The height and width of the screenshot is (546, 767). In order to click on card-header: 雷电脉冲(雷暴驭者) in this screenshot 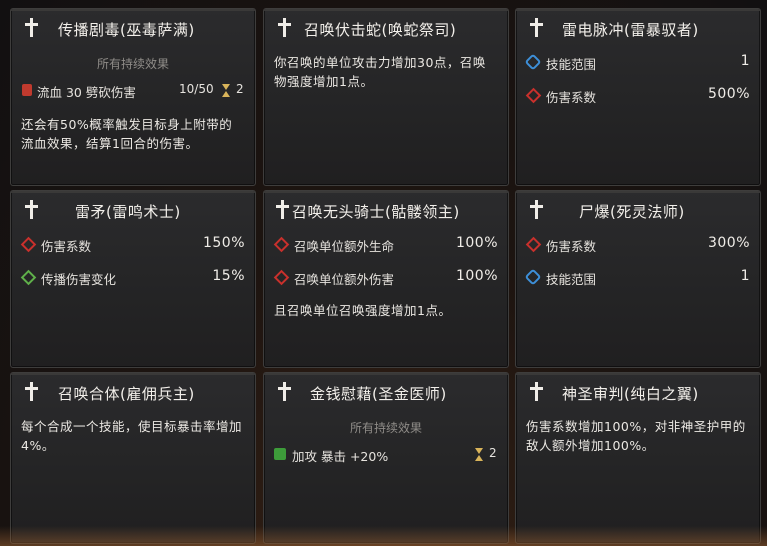, I will do `click(638, 29)`.